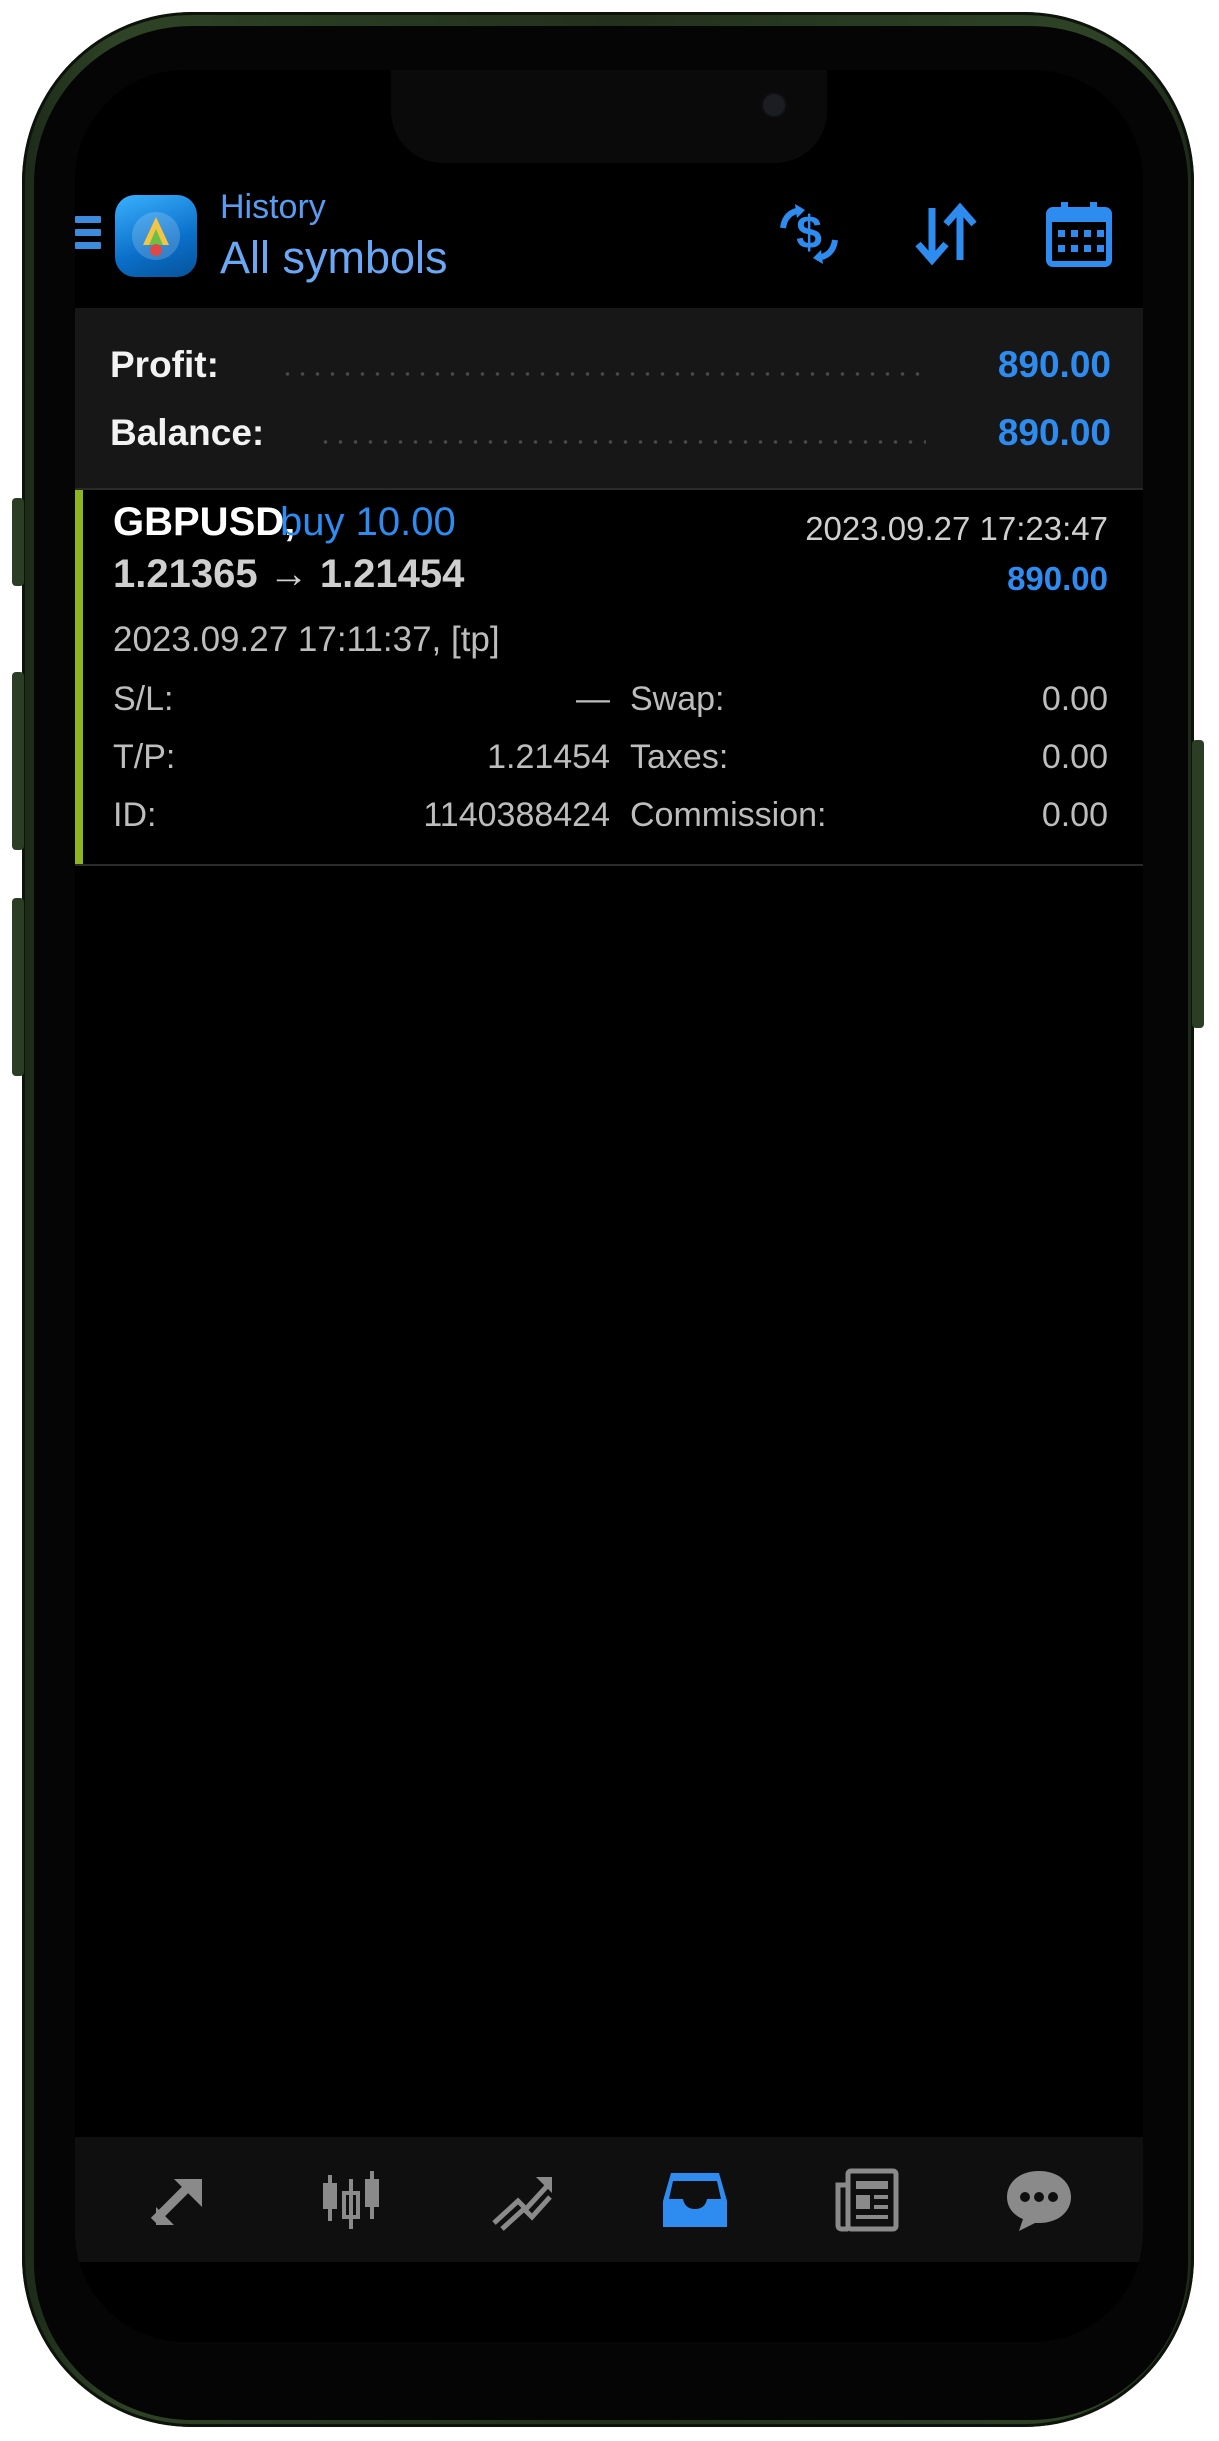 This screenshot has width=1219, height=2441. I want to click on sl-label: S/L:, so click(143, 699).